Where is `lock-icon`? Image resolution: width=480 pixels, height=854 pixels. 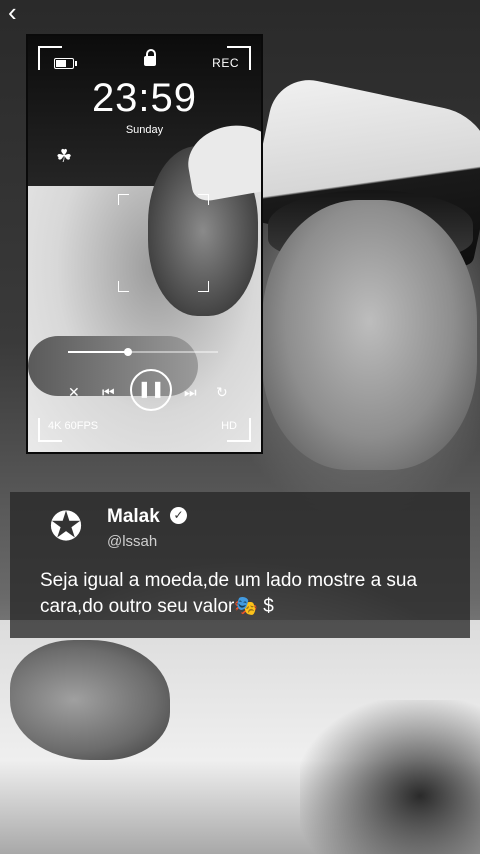
lock-icon is located at coordinates (150, 57).